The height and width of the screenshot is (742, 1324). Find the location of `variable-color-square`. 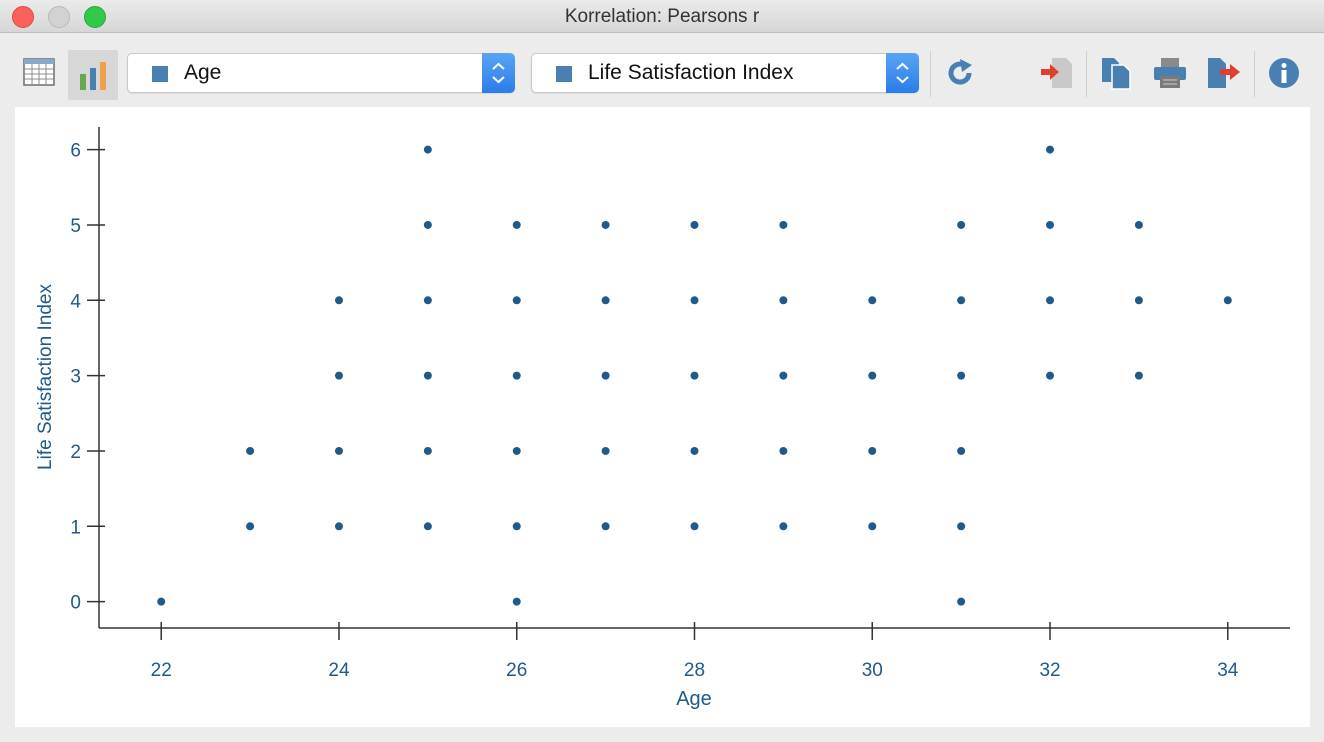

variable-color-square is located at coordinates (160, 74).